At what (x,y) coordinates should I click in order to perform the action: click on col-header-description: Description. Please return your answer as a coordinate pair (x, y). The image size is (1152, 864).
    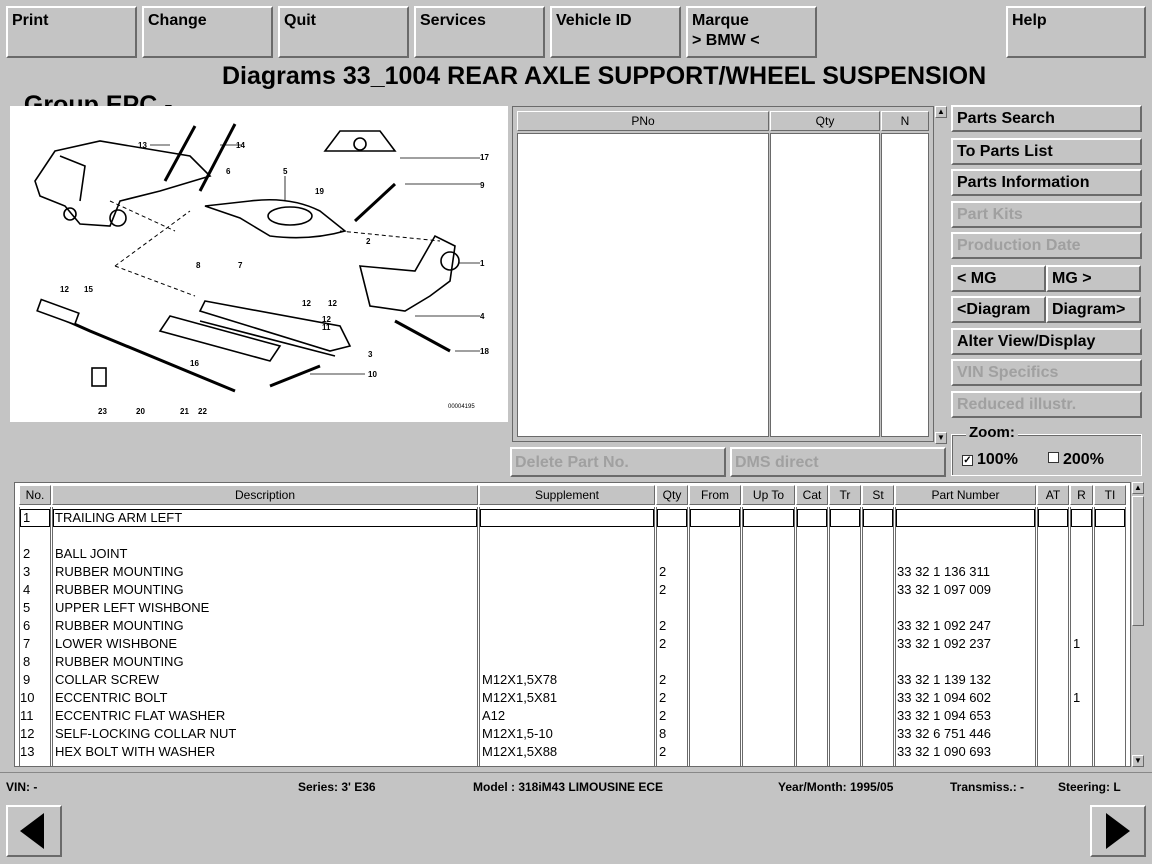
    Looking at the image, I should click on (265, 495).